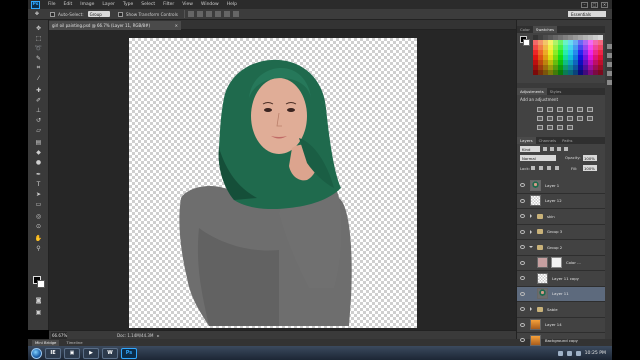 This screenshot has width=640, height=360. Describe the element at coordinates (549, 118) in the screenshot. I see `black-white-icon` at that location.